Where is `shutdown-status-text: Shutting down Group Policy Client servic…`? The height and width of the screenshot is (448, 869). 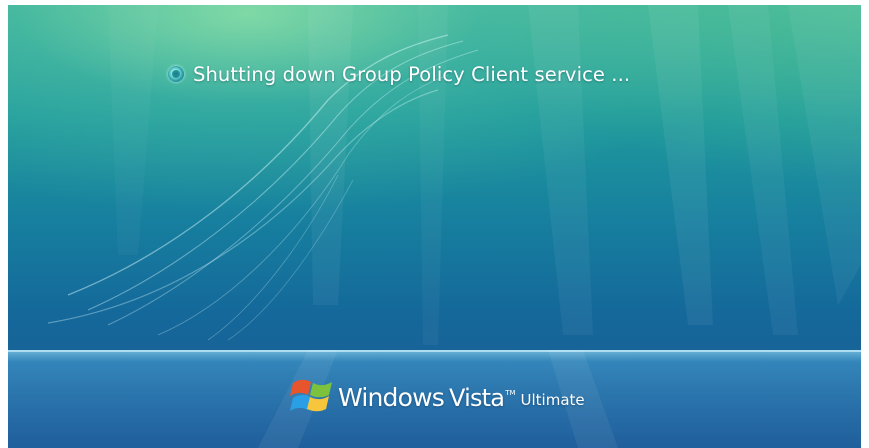 shutdown-status-text: Shutting down Group Policy Client servic… is located at coordinates (412, 74).